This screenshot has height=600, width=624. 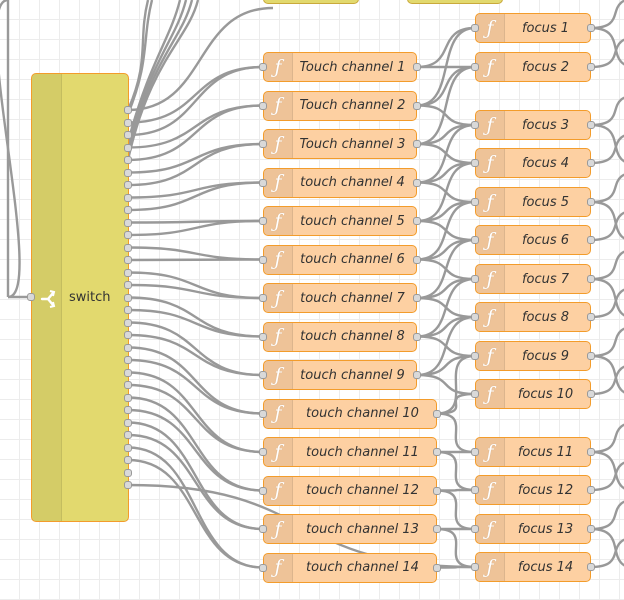 What do you see at coordinates (533, 394) in the screenshot?
I see `focus-node: ƒ focus 10` at bounding box center [533, 394].